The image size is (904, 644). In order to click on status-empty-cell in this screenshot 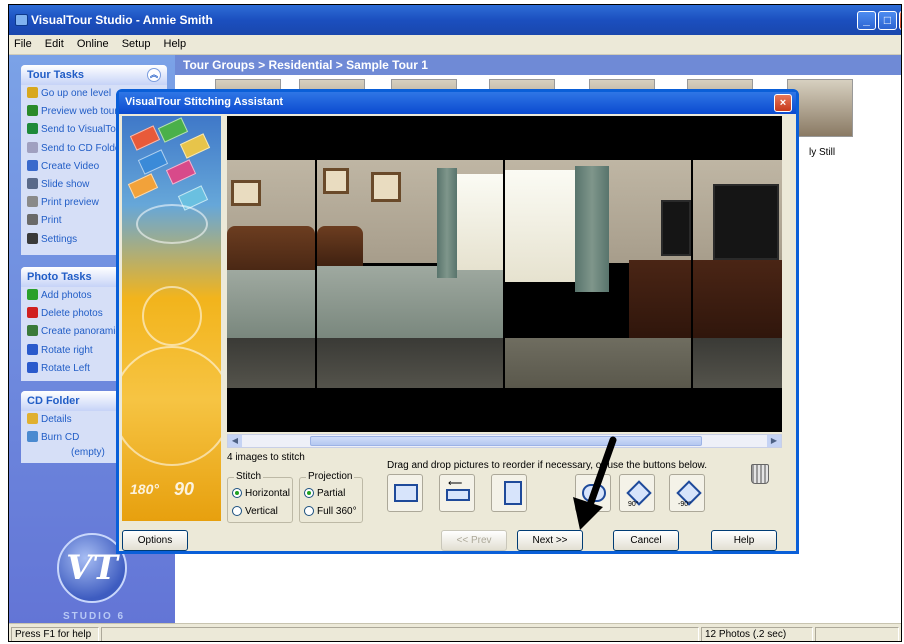, I will do `click(400, 634)`.